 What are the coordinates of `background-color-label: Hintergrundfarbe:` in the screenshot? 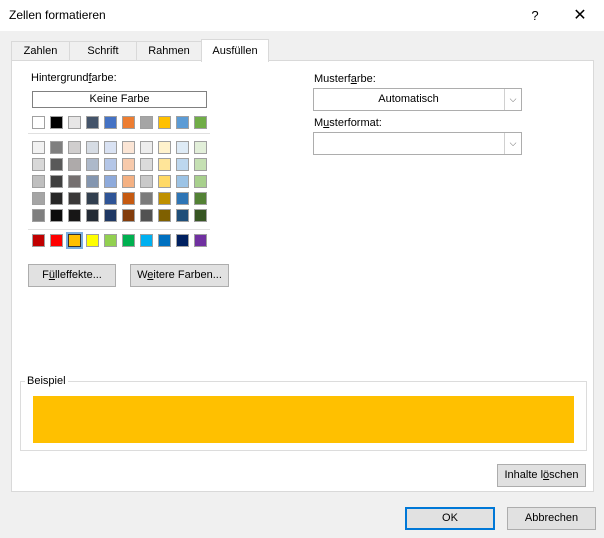 It's located at (74, 78).